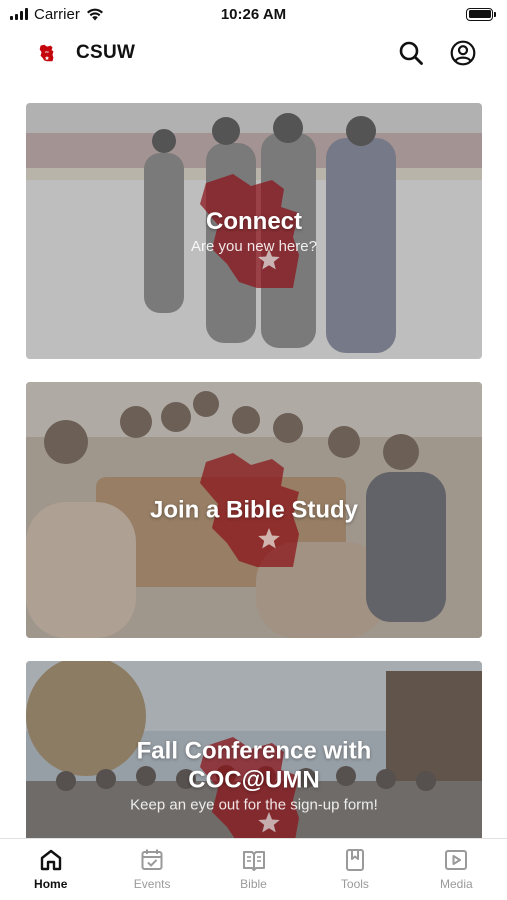 The width and height of the screenshot is (507, 900). I want to click on card-subtitle: Keep an eye out for the sign-up form!, so click(254, 805).